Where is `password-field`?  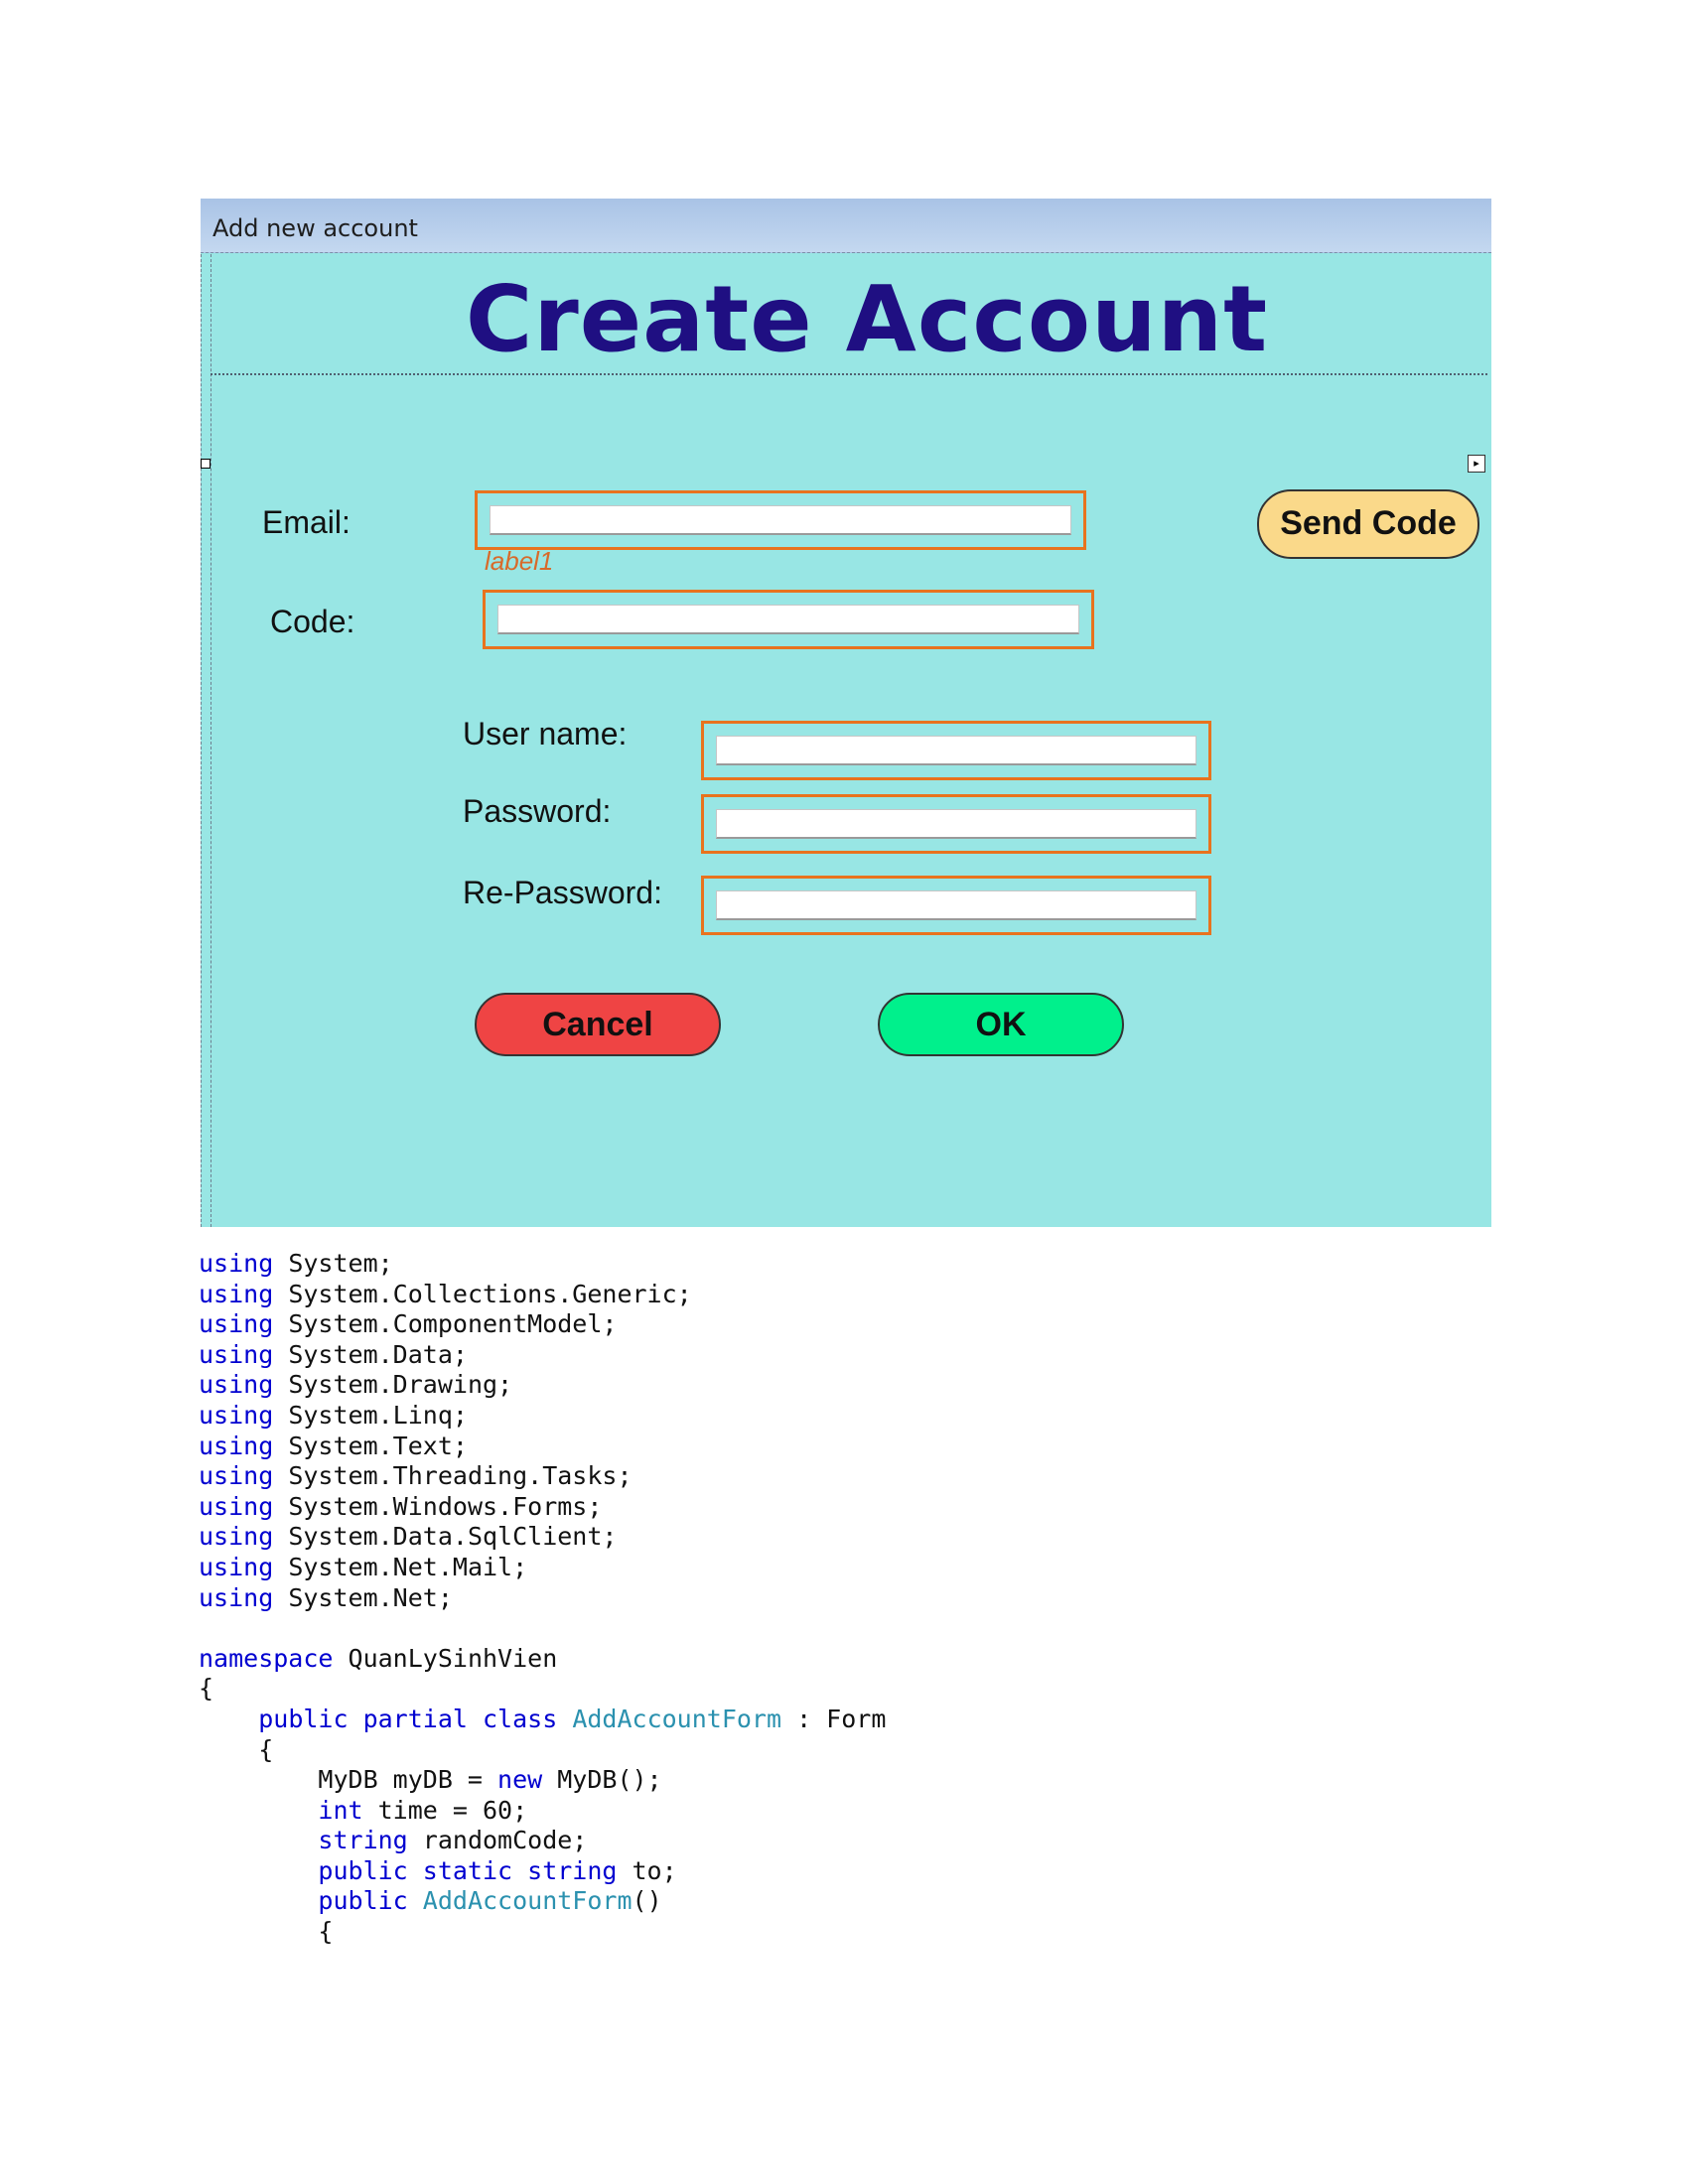 password-field is located at coordinates (956, 824).